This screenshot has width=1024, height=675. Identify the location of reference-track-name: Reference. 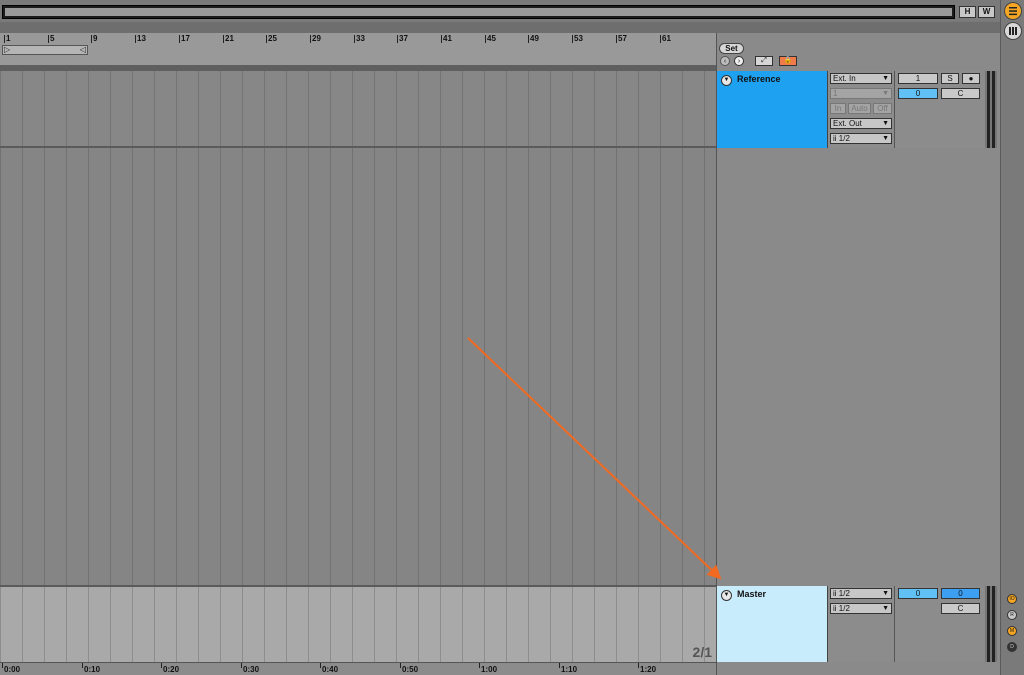
(759, 79).